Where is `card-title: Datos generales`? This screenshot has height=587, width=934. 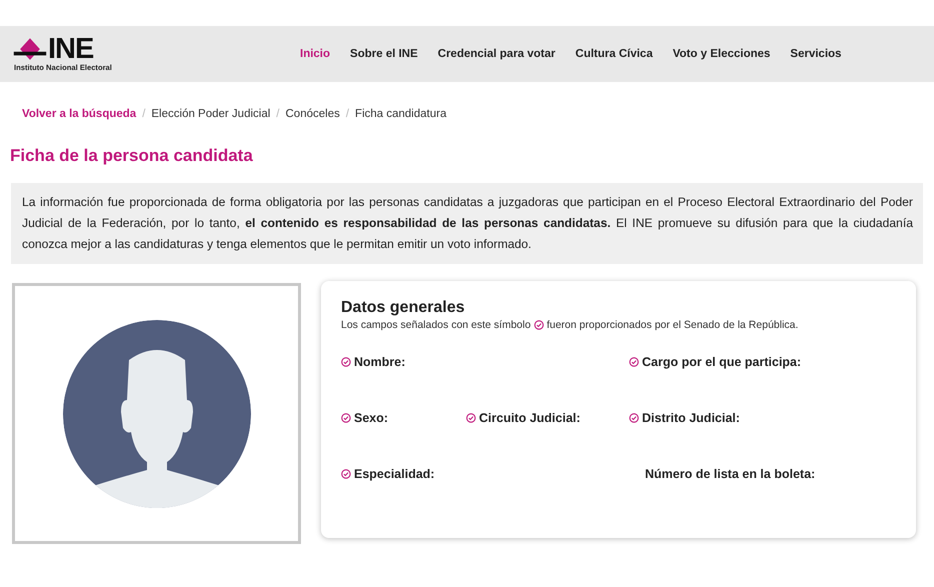 card-title: Datos generales is located at coordinates (403, 308).